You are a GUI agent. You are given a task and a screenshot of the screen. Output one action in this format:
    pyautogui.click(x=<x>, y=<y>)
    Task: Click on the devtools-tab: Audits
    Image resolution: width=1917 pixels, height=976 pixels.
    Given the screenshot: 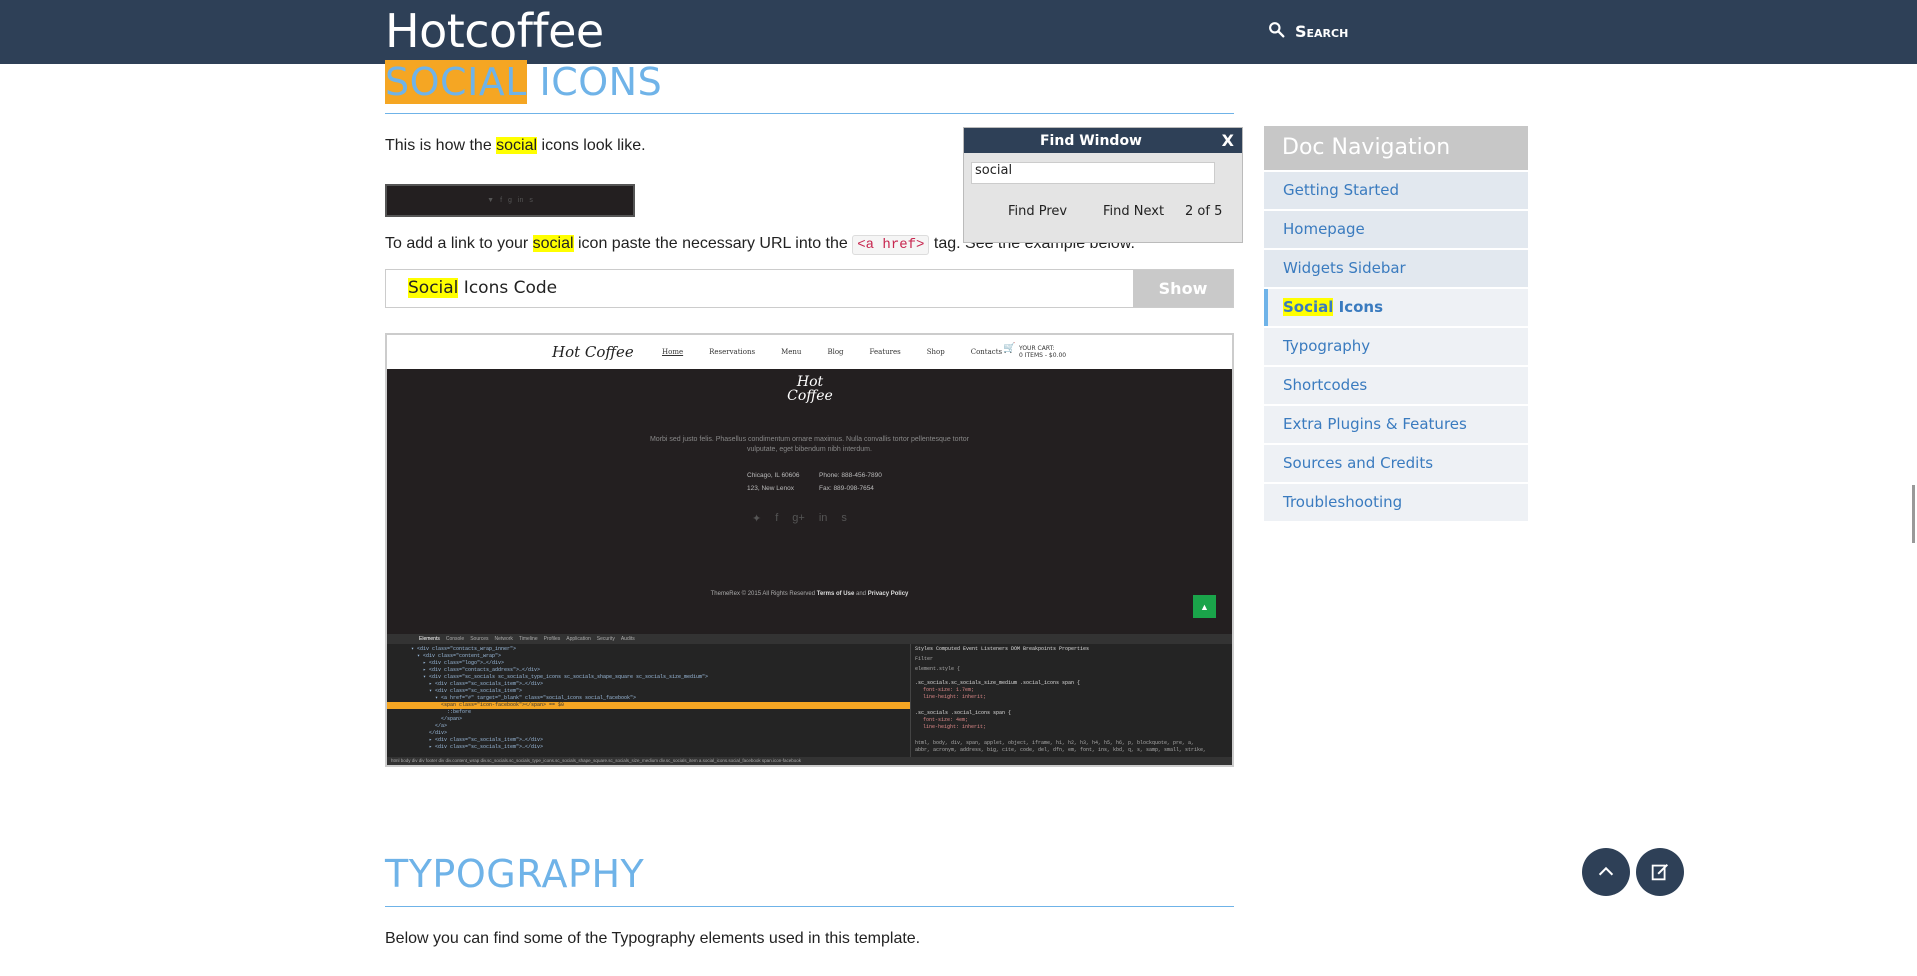 What is the action you would take?
    pyautogui.click(x=627, y=639)
    